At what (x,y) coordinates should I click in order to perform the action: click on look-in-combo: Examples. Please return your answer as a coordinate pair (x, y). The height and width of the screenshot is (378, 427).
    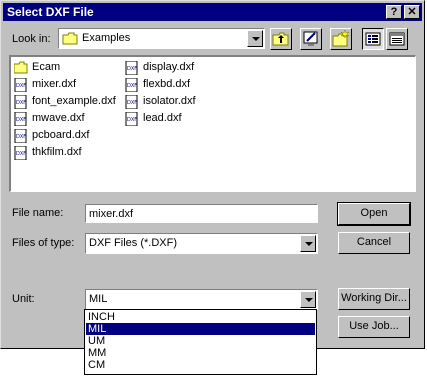
    Looking at the image, I should click on (161, 38).